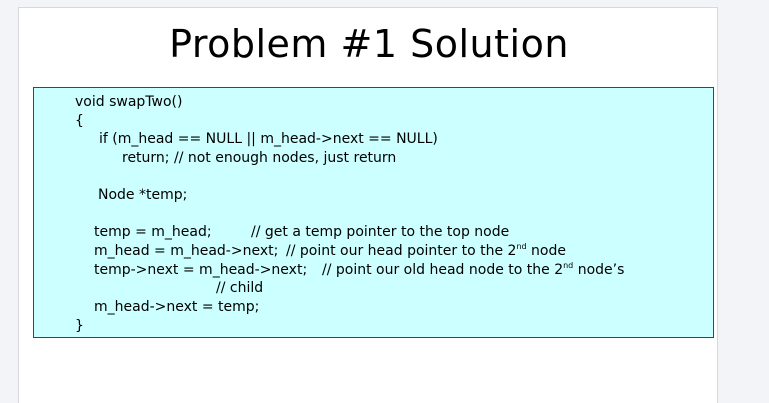  Describe the element at coordinates (380, 232) in the screenshot. I see `code-comment-assign-temp: // get a temp pointer to the top node` at that location.